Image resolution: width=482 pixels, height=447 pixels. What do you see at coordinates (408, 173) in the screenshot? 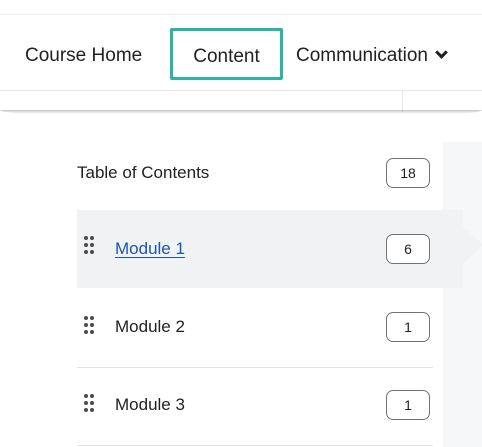
I see `toc-header-count-badge: 18` at bounding box center [408, 173].